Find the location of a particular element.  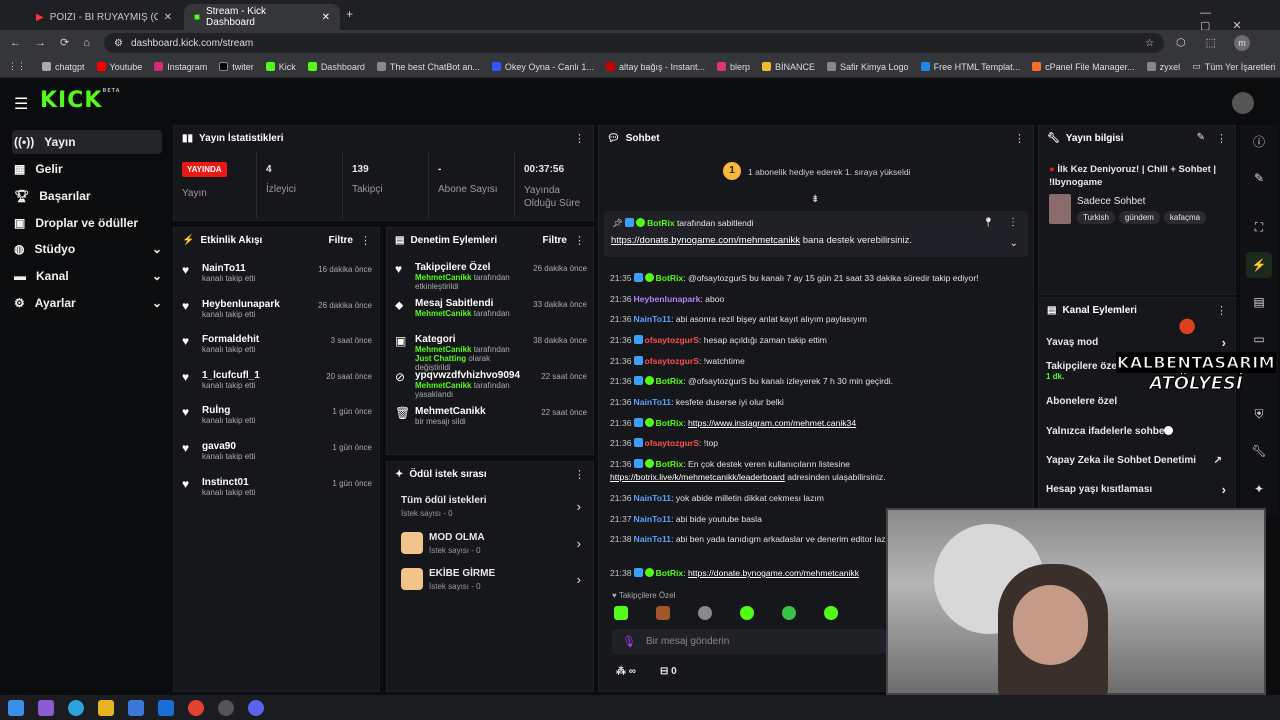

window-controls: —▢✕ is located at coordinates (1240, 19).